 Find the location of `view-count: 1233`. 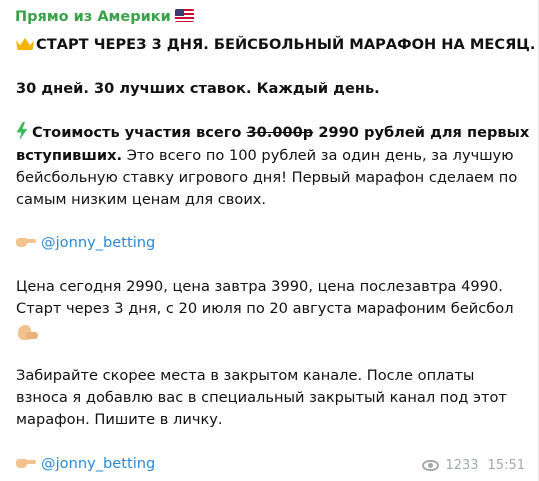

view-count: 1233 is located at coordinates (462, 465).